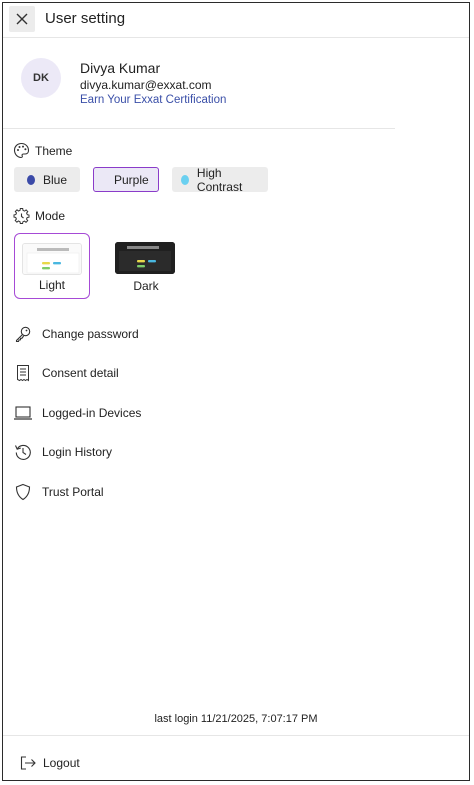  I want to click on gear-icon, so click(21, 216).